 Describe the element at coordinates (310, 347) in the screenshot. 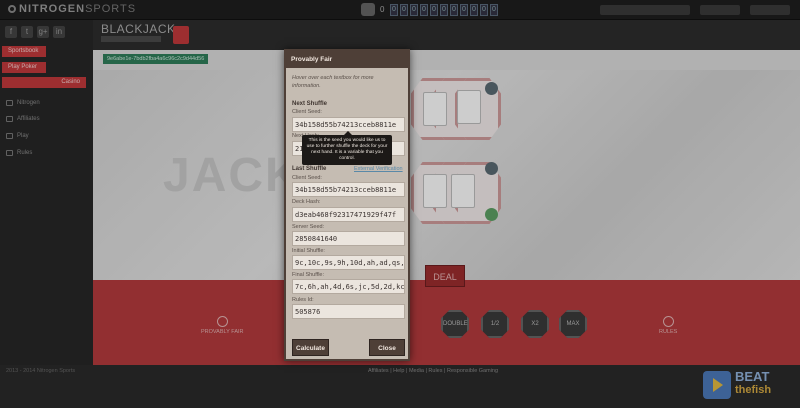

I see `calculate-button: Calculate` at that location.